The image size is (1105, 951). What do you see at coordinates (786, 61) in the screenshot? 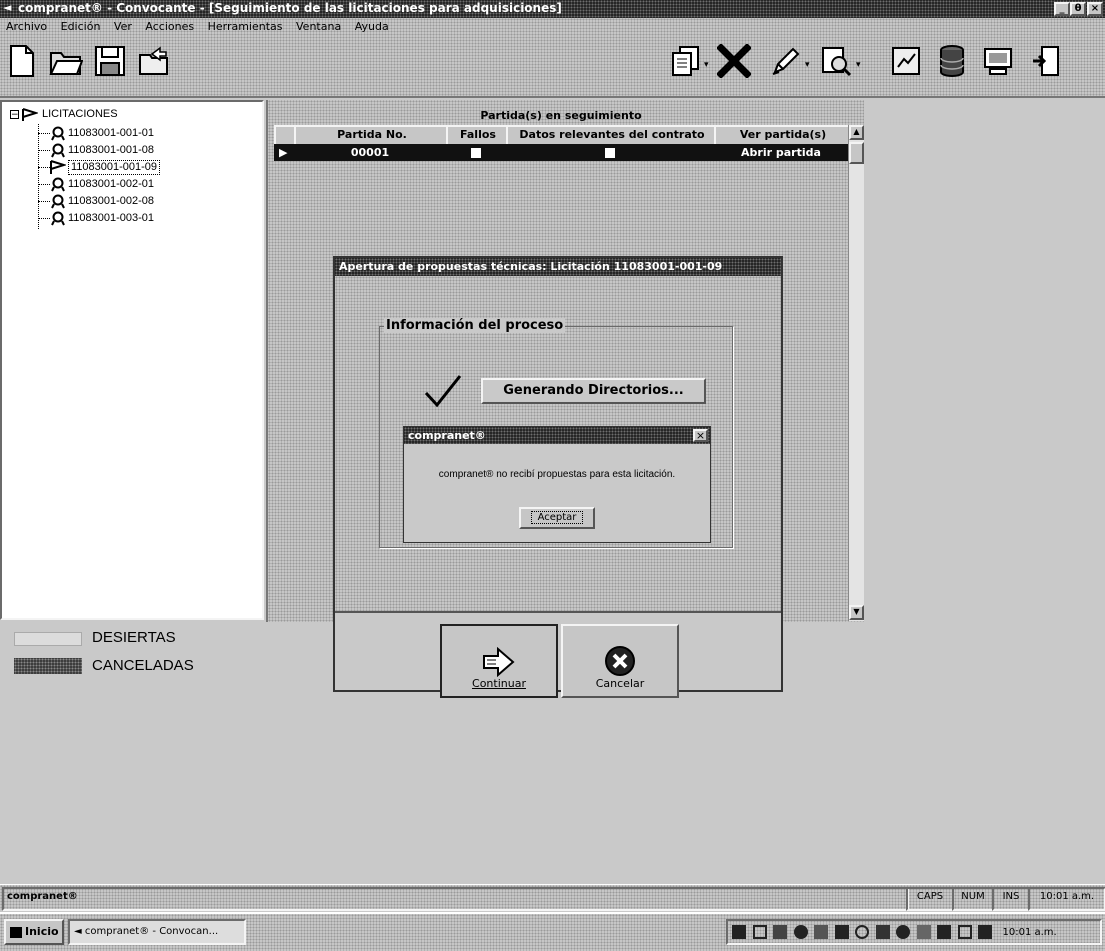
I see `edit-button` at bounding box center [786, 61].